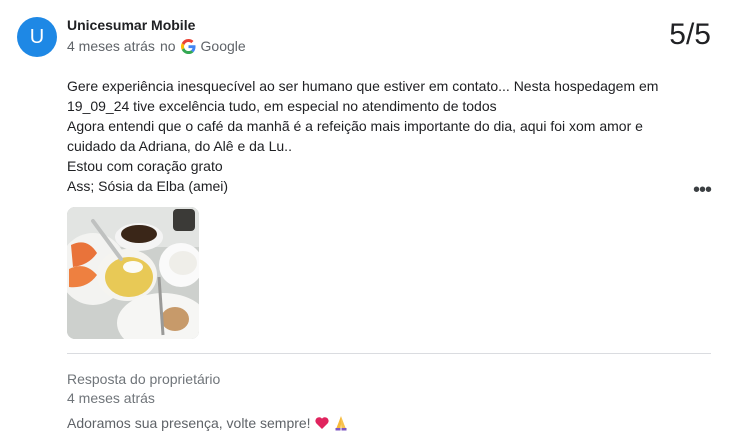 The height and width of the screenshot is (447, 751). I want to click on review-line: Estou com coração grato, so click(145, 166).